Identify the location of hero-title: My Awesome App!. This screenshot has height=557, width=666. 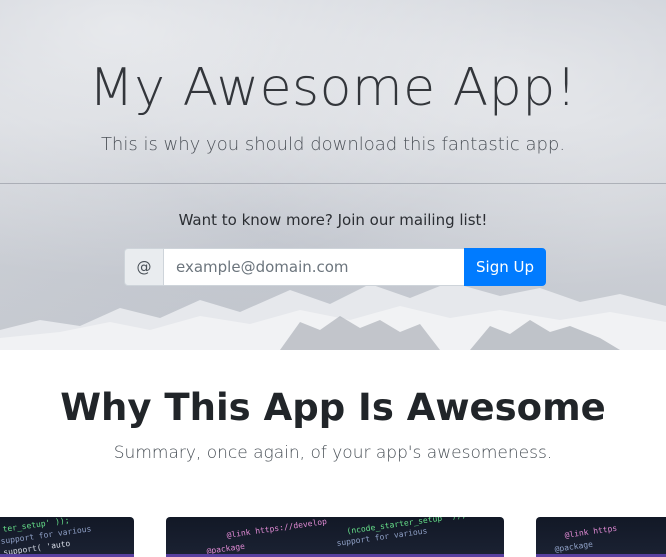
(333, 88).